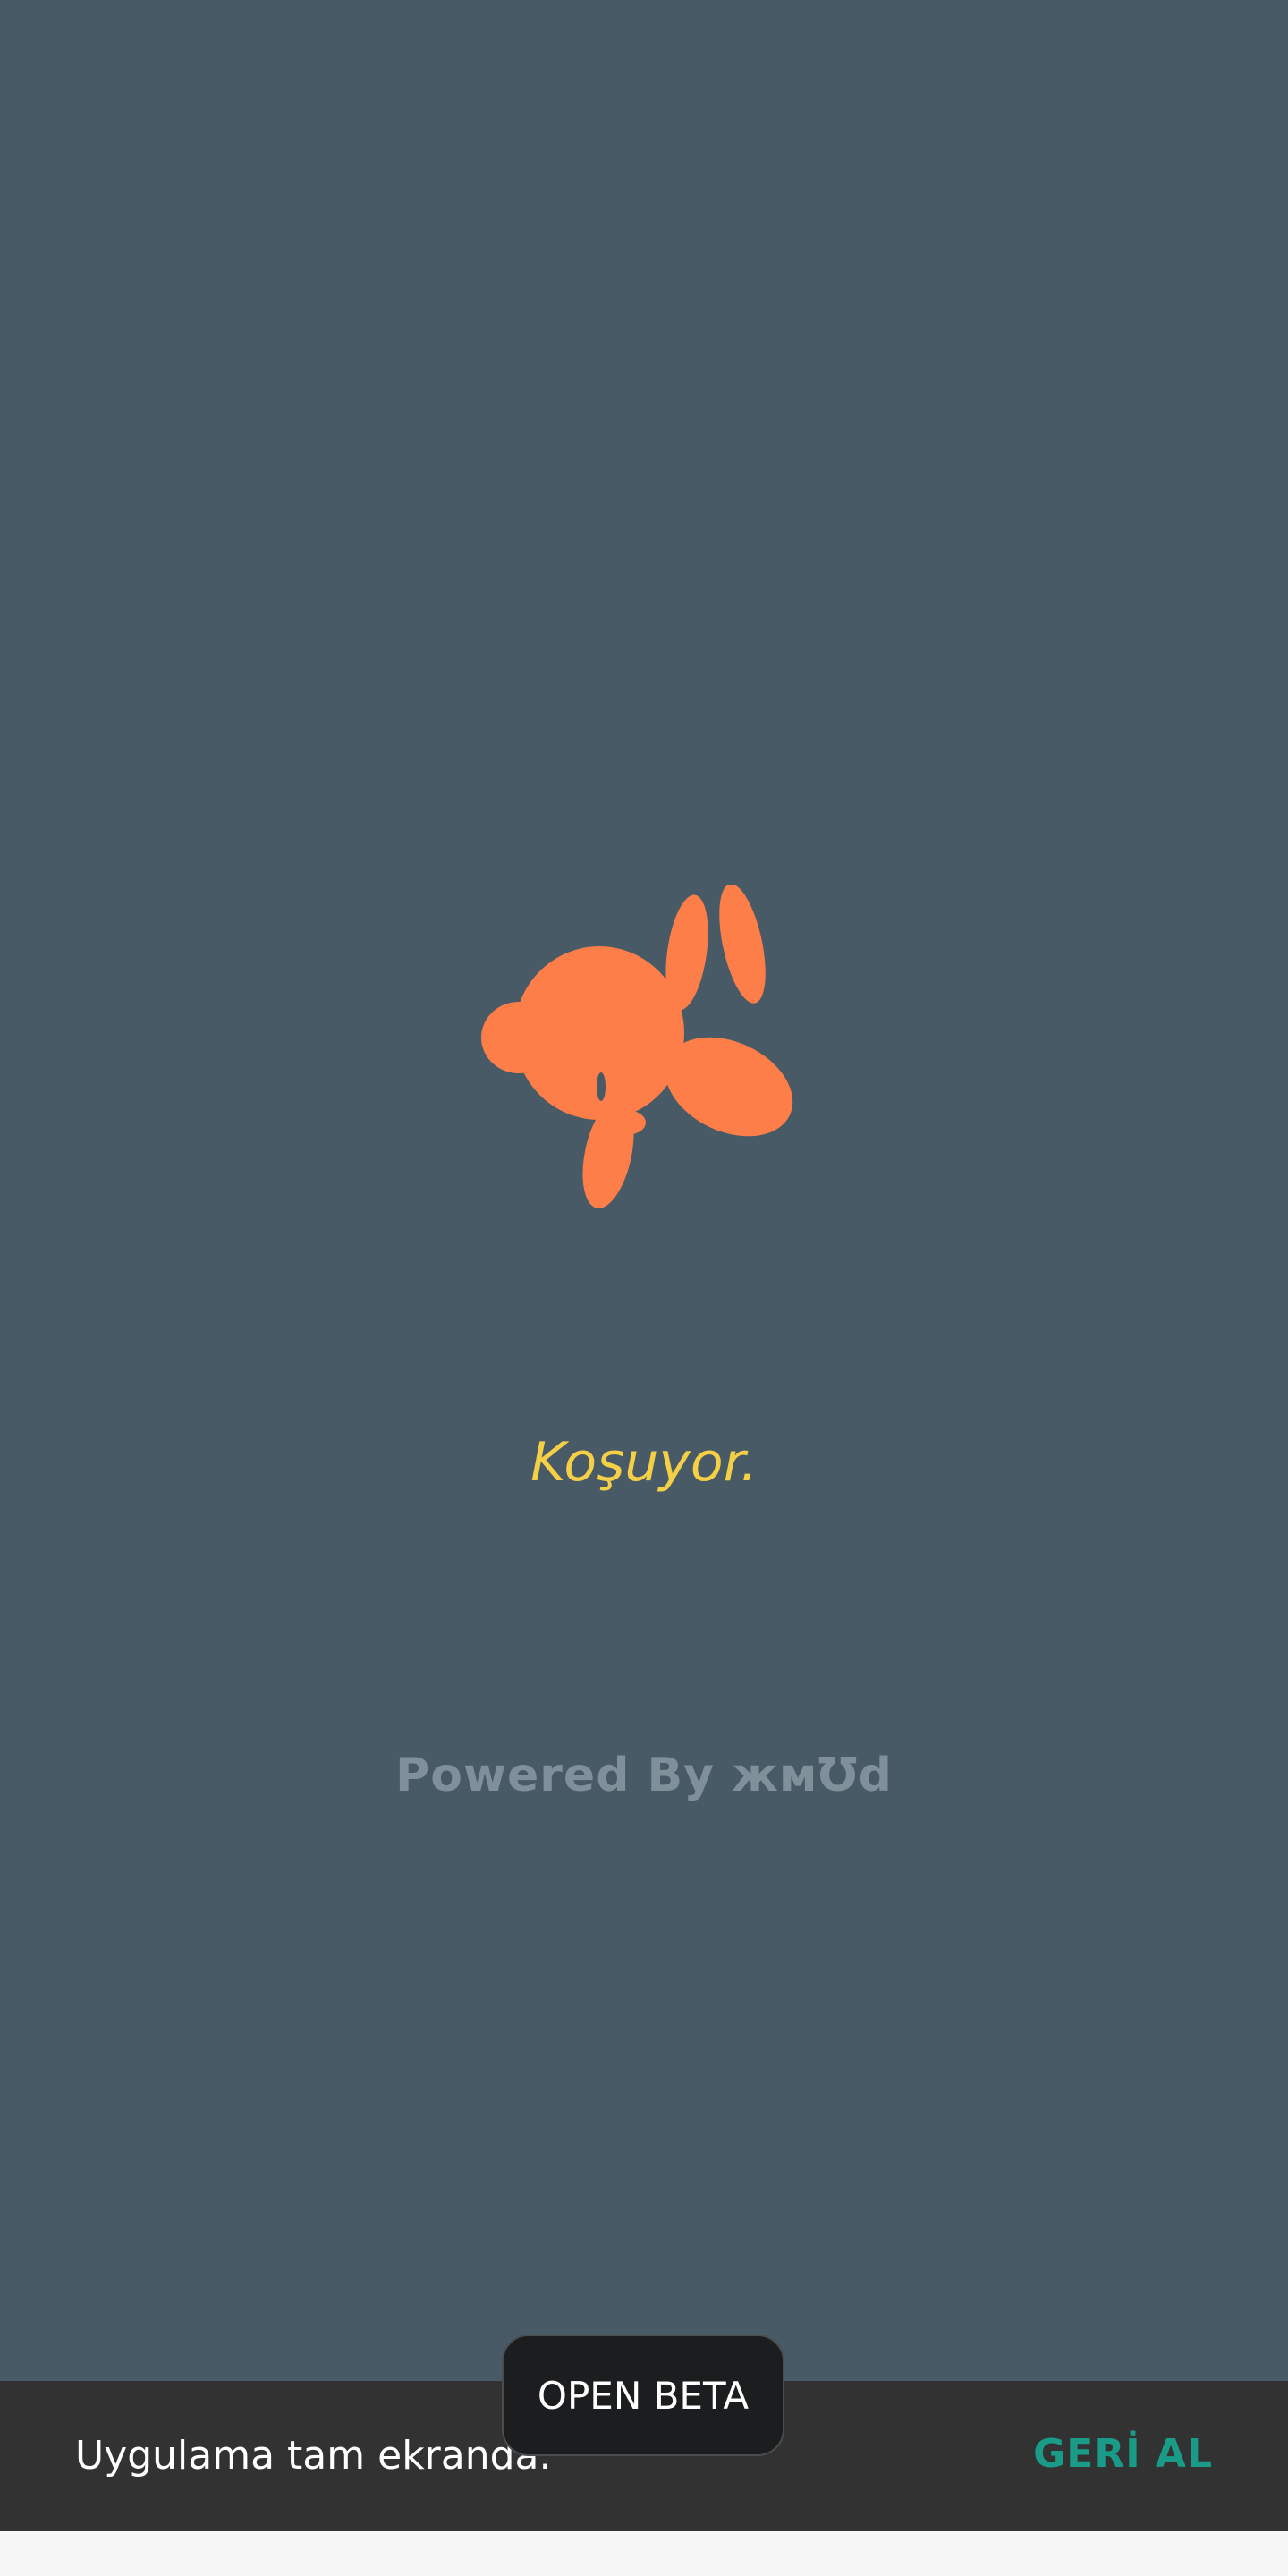 The image size is (1288, 2576). What do you see at coordinates (644, 1462) in the screenshot?
I see `loading-status: Koşuyor.` at bounding box center [644, 1462].